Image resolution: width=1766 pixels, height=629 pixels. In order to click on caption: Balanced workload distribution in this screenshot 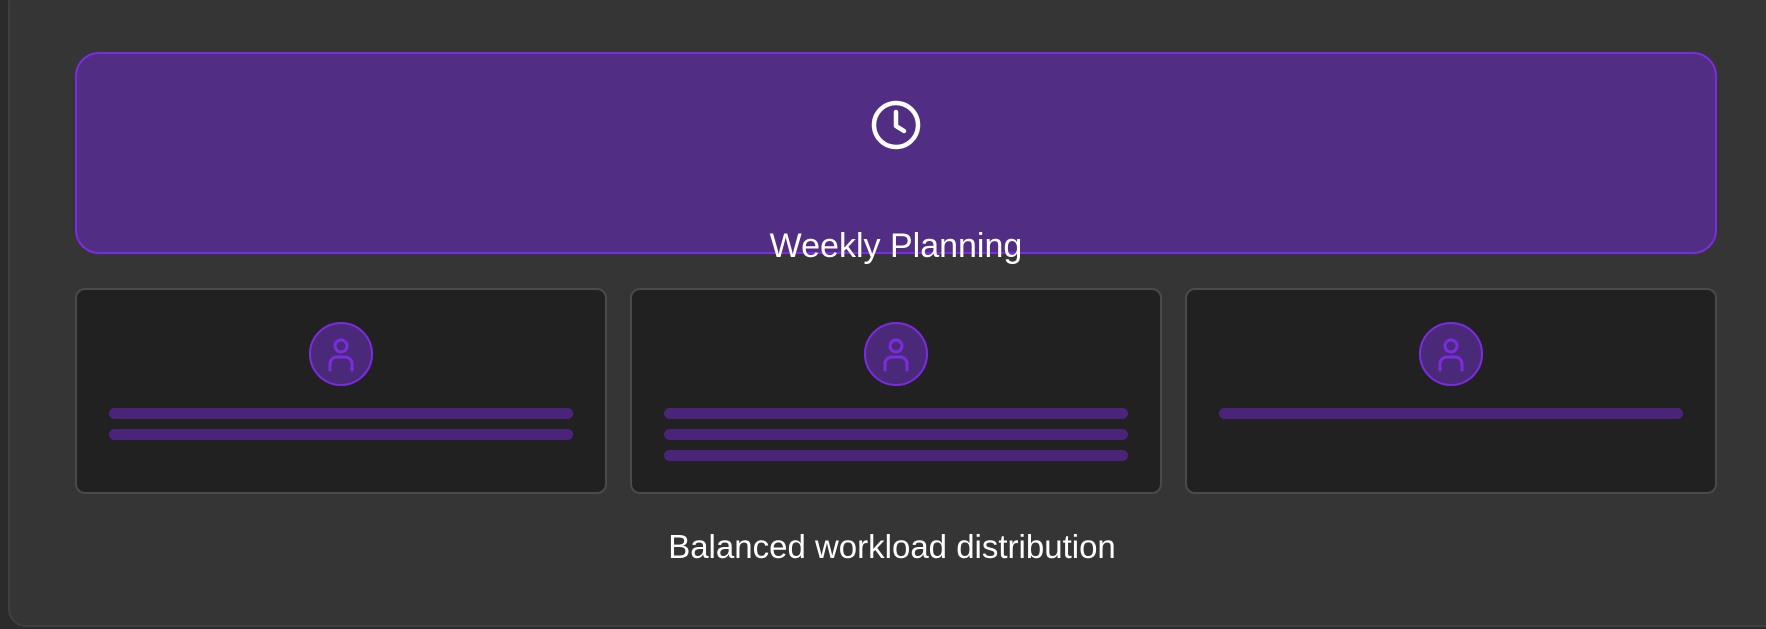, I will do `click(892, 546)`.